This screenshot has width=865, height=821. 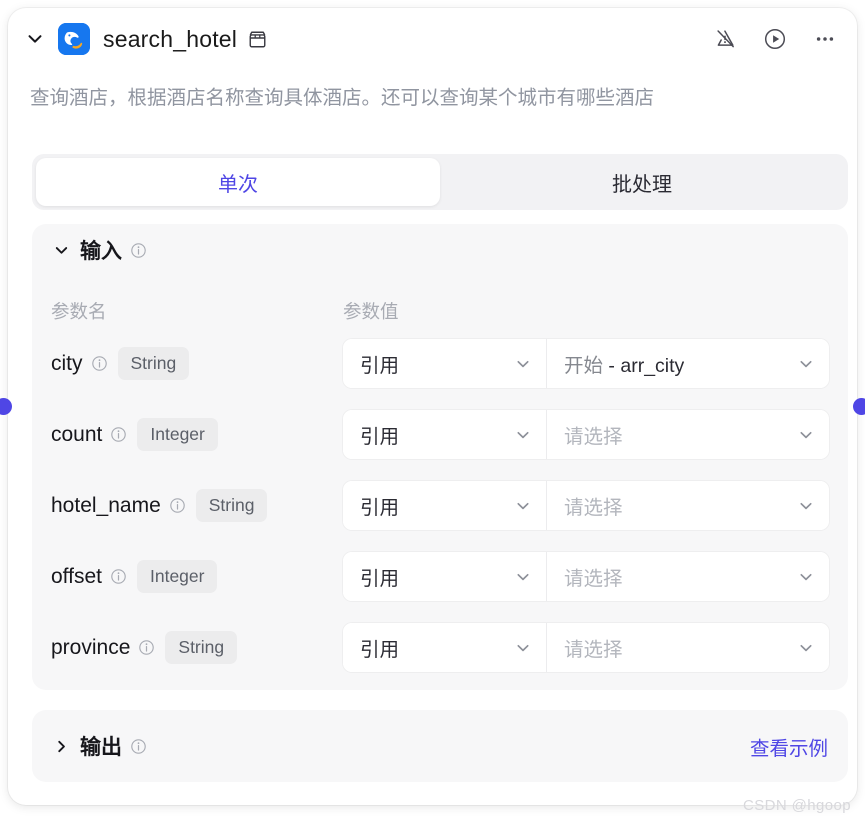 What do you see at coordinates (432, 39) in the screenshot?
I see `node-header: search_hotel` at bounding box center [432, 39].